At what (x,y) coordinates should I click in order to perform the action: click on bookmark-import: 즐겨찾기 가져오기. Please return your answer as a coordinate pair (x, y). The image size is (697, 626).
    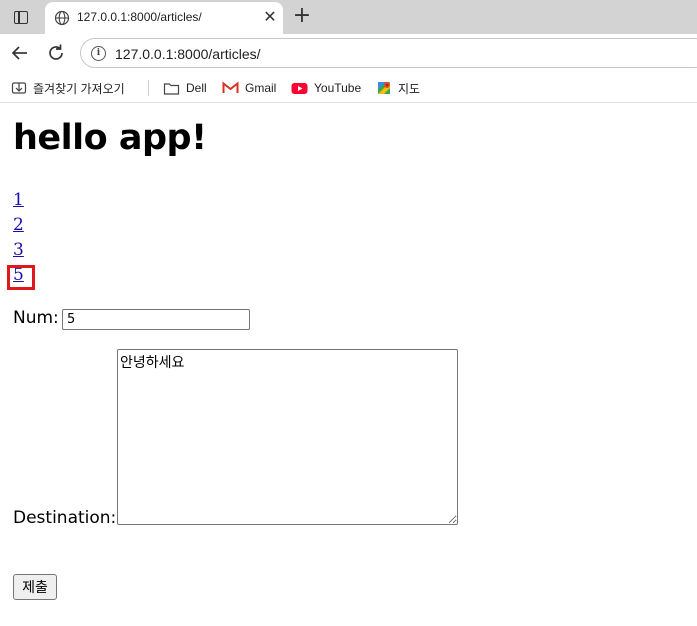
    Looking at the image, I should click on (68, 88).